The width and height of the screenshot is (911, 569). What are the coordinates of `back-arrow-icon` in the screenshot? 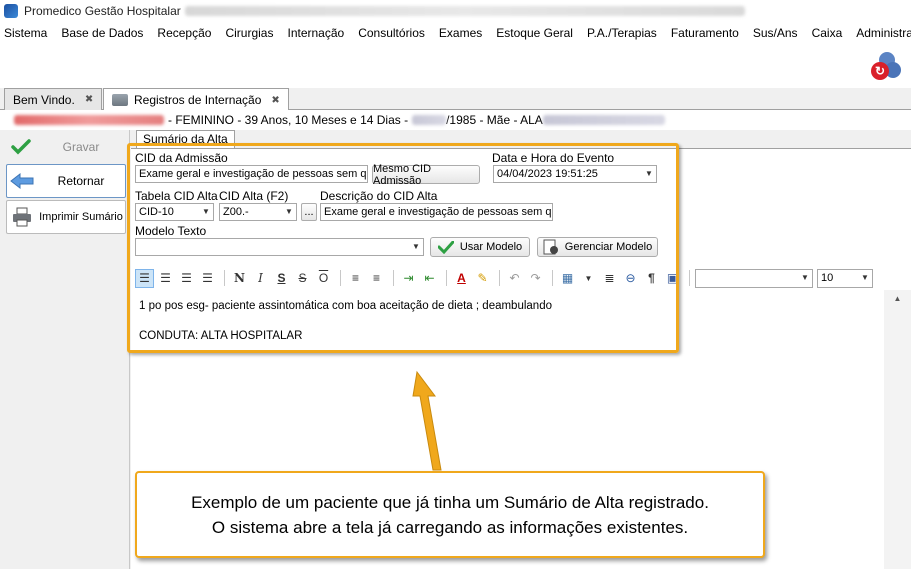 It's located at (22, 181).